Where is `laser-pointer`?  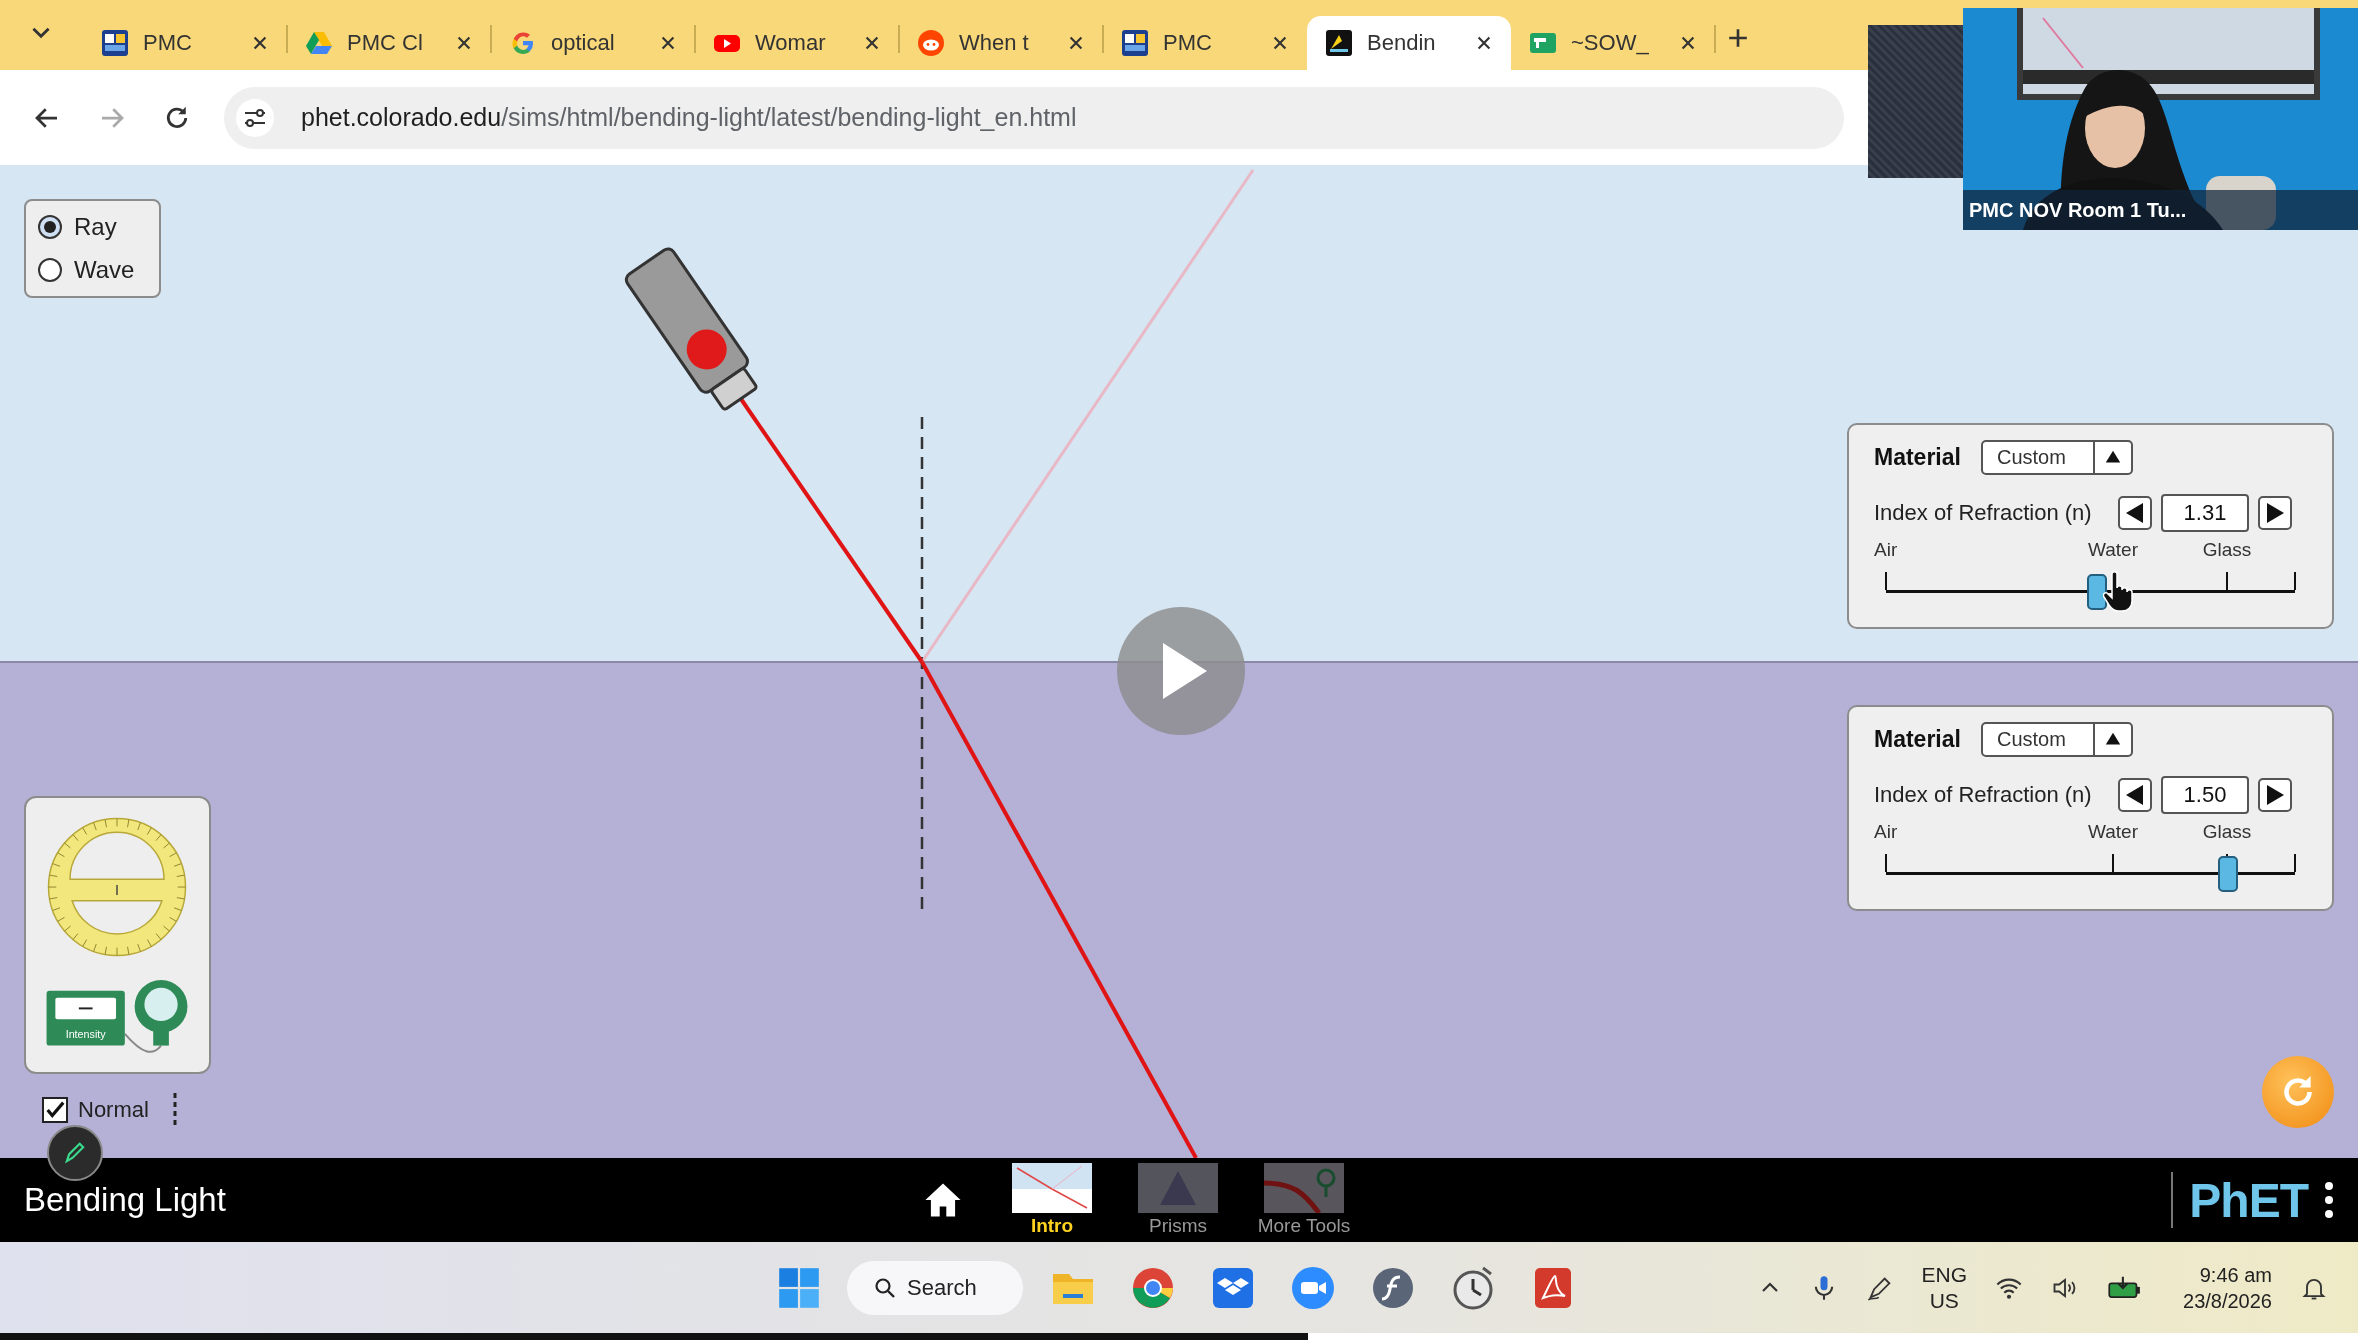 laser-pointer is located at coordinates (690, 328).